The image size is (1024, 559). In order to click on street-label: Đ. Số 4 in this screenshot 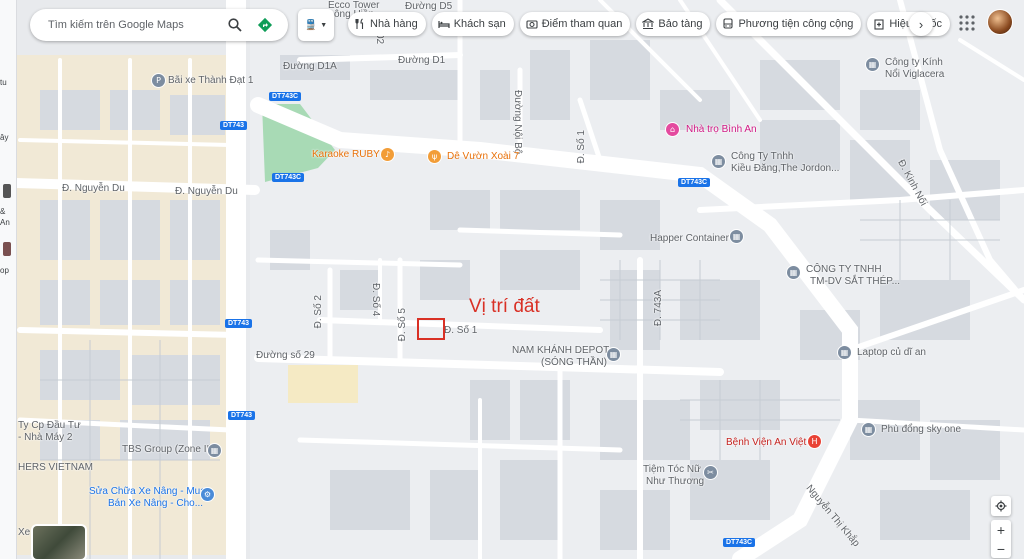, I will do `click(375, 300)`.